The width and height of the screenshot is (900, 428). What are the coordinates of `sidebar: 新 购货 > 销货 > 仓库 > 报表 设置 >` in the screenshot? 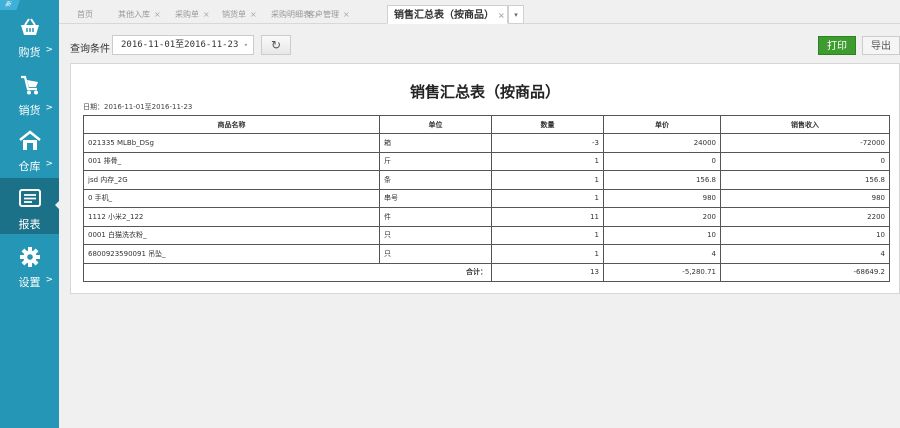 It's located at (30, 214).